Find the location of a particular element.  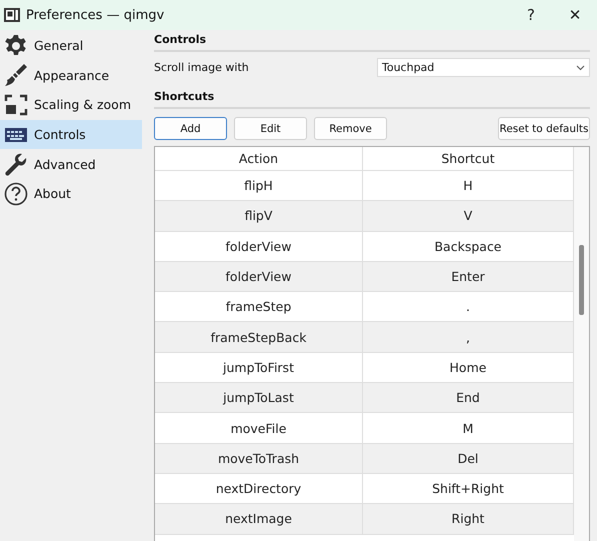

table-cell: flipV is located at coordinates (259, 216).